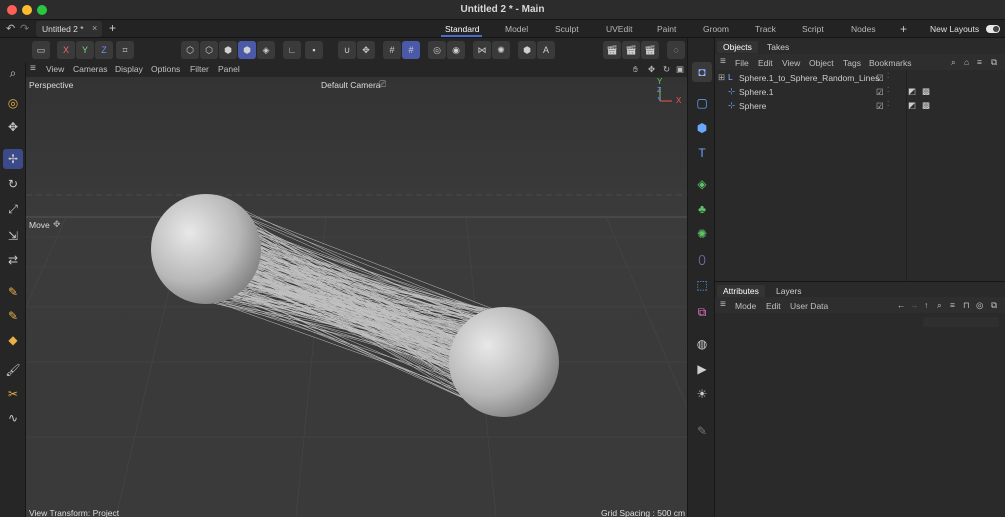  I want to click on search-icon: ⌕, so click(13, 73).